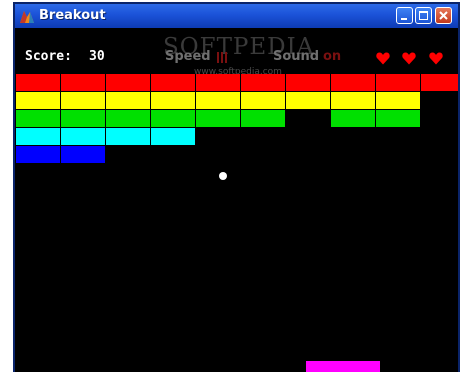 This screenshot has height=372, width=460. Describe the element at coordinates (48, 56) in the screenshot. I see `score-label: Score:` at that location.